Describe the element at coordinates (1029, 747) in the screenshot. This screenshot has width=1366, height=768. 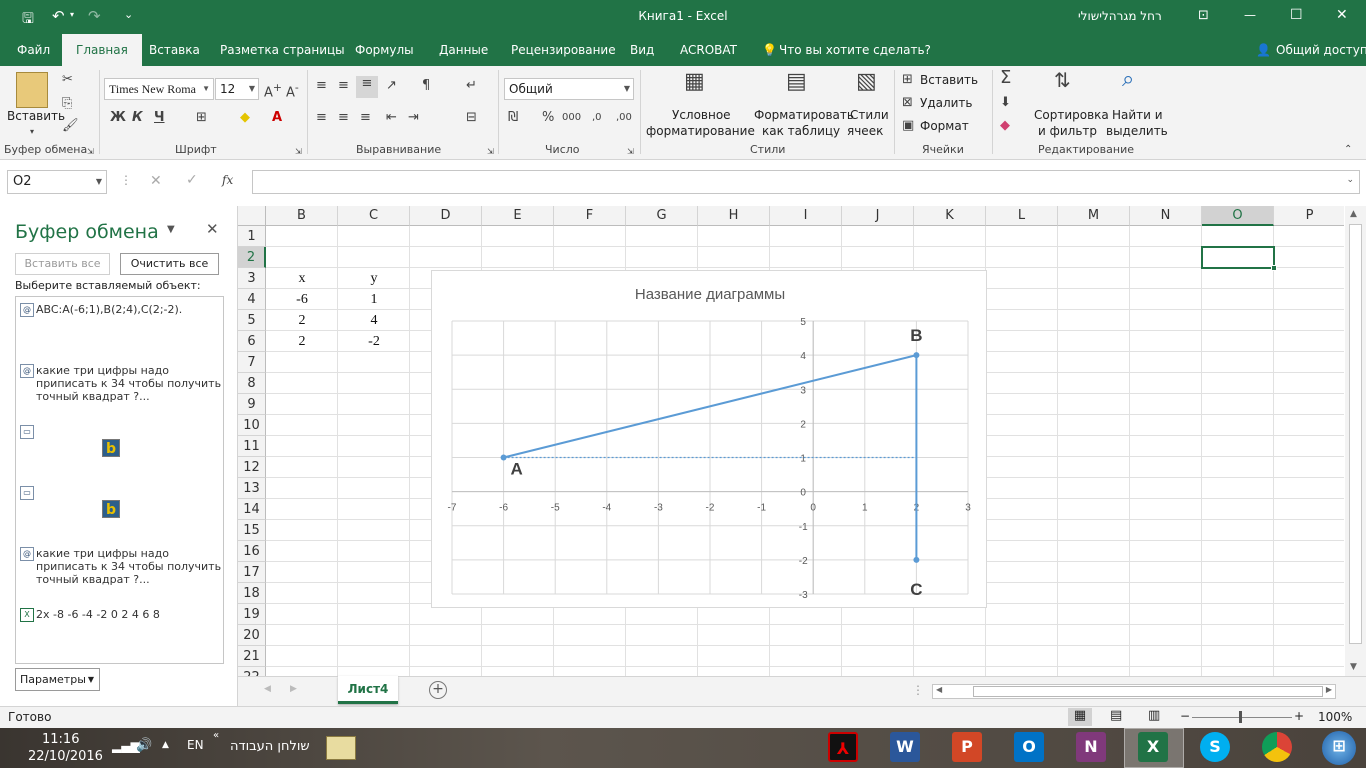
I see `outlook-icon: O` at that location.